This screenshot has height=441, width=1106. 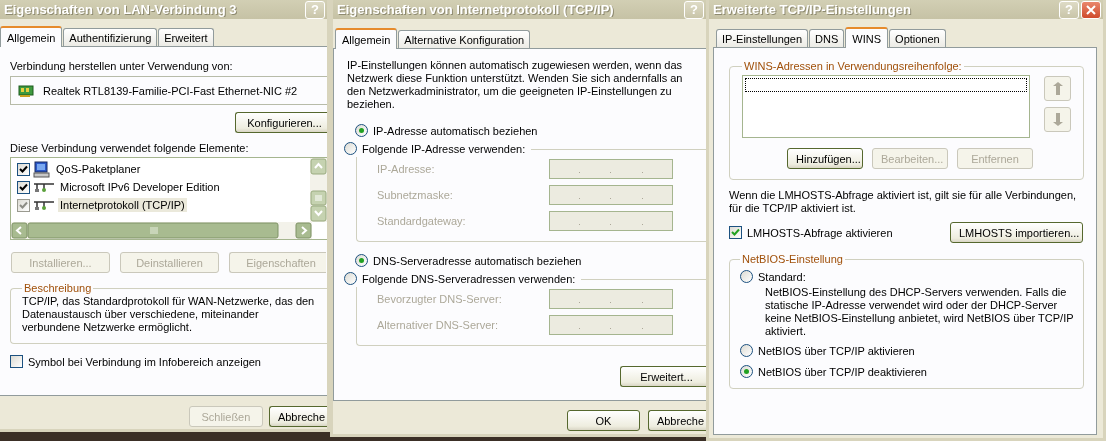 I want to click on radio-label: IP-Adresse automatisch beziehen, so click(x=455, y=130).